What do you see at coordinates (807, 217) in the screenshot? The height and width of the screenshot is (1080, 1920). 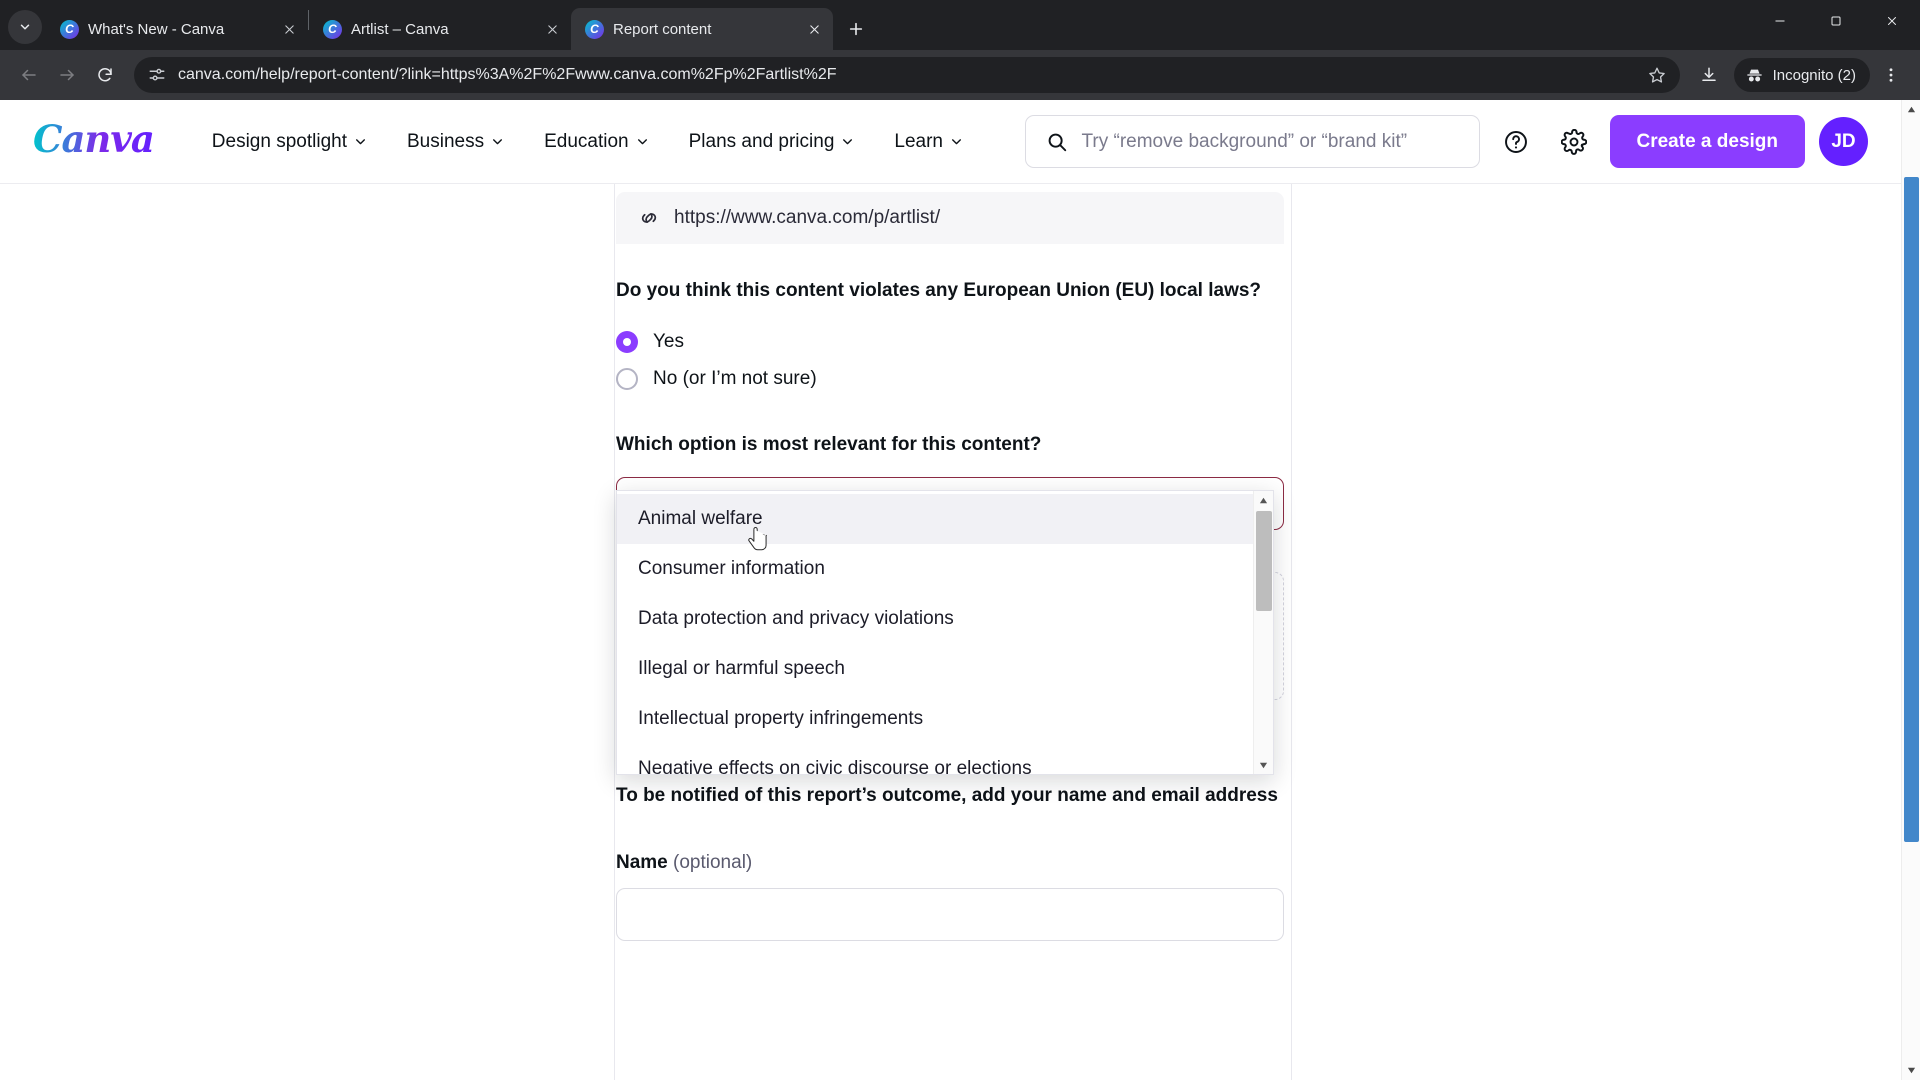 I see `reported-link-value: https://www.canva.com/p/artlist/` at bounding box center [807, 217].